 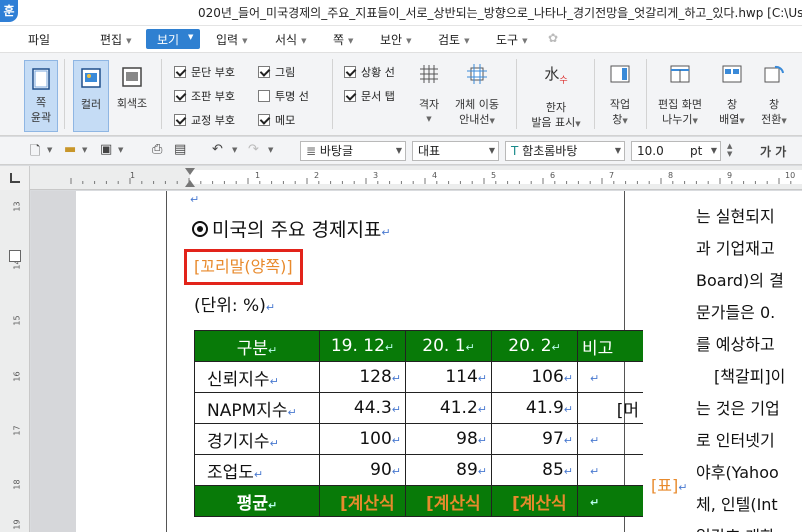 I want to click on ruler-corner, so click(x=15, y=178).